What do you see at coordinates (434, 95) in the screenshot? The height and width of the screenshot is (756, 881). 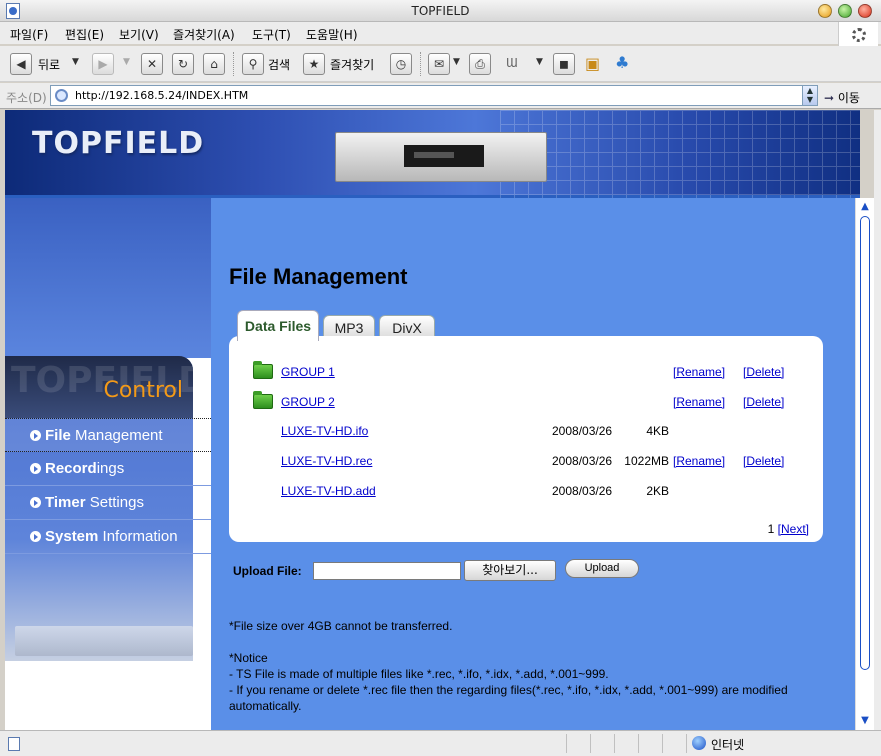 I see `address-input: http://192.168.5.24/INDEX.HTM ▲ ▼` at bounding box center [434, 95].